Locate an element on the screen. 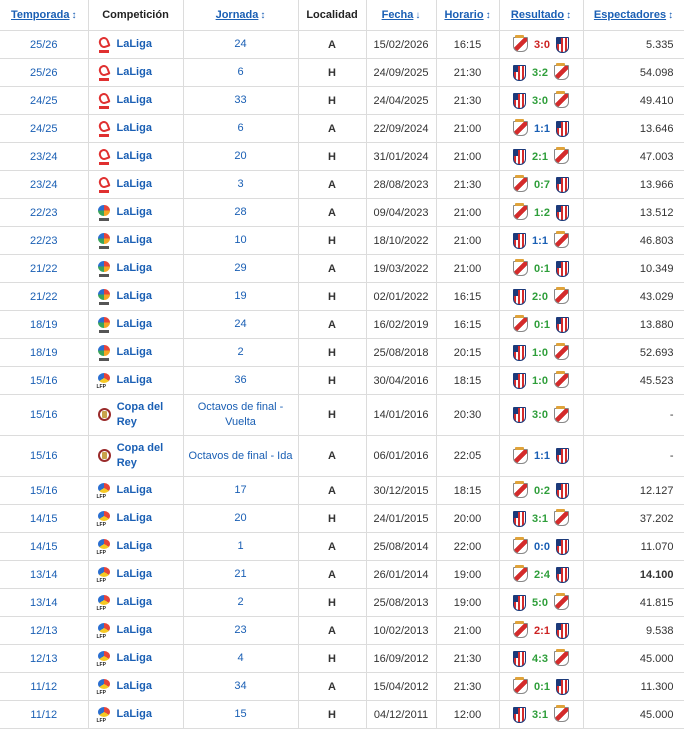 Image resolution: width=684 pixels, height=729 pixels. table-row: 18/19 LaLiga 24 A 16/02/2019 16:15 0:1 13.880 is located at coordinates (342, 324).